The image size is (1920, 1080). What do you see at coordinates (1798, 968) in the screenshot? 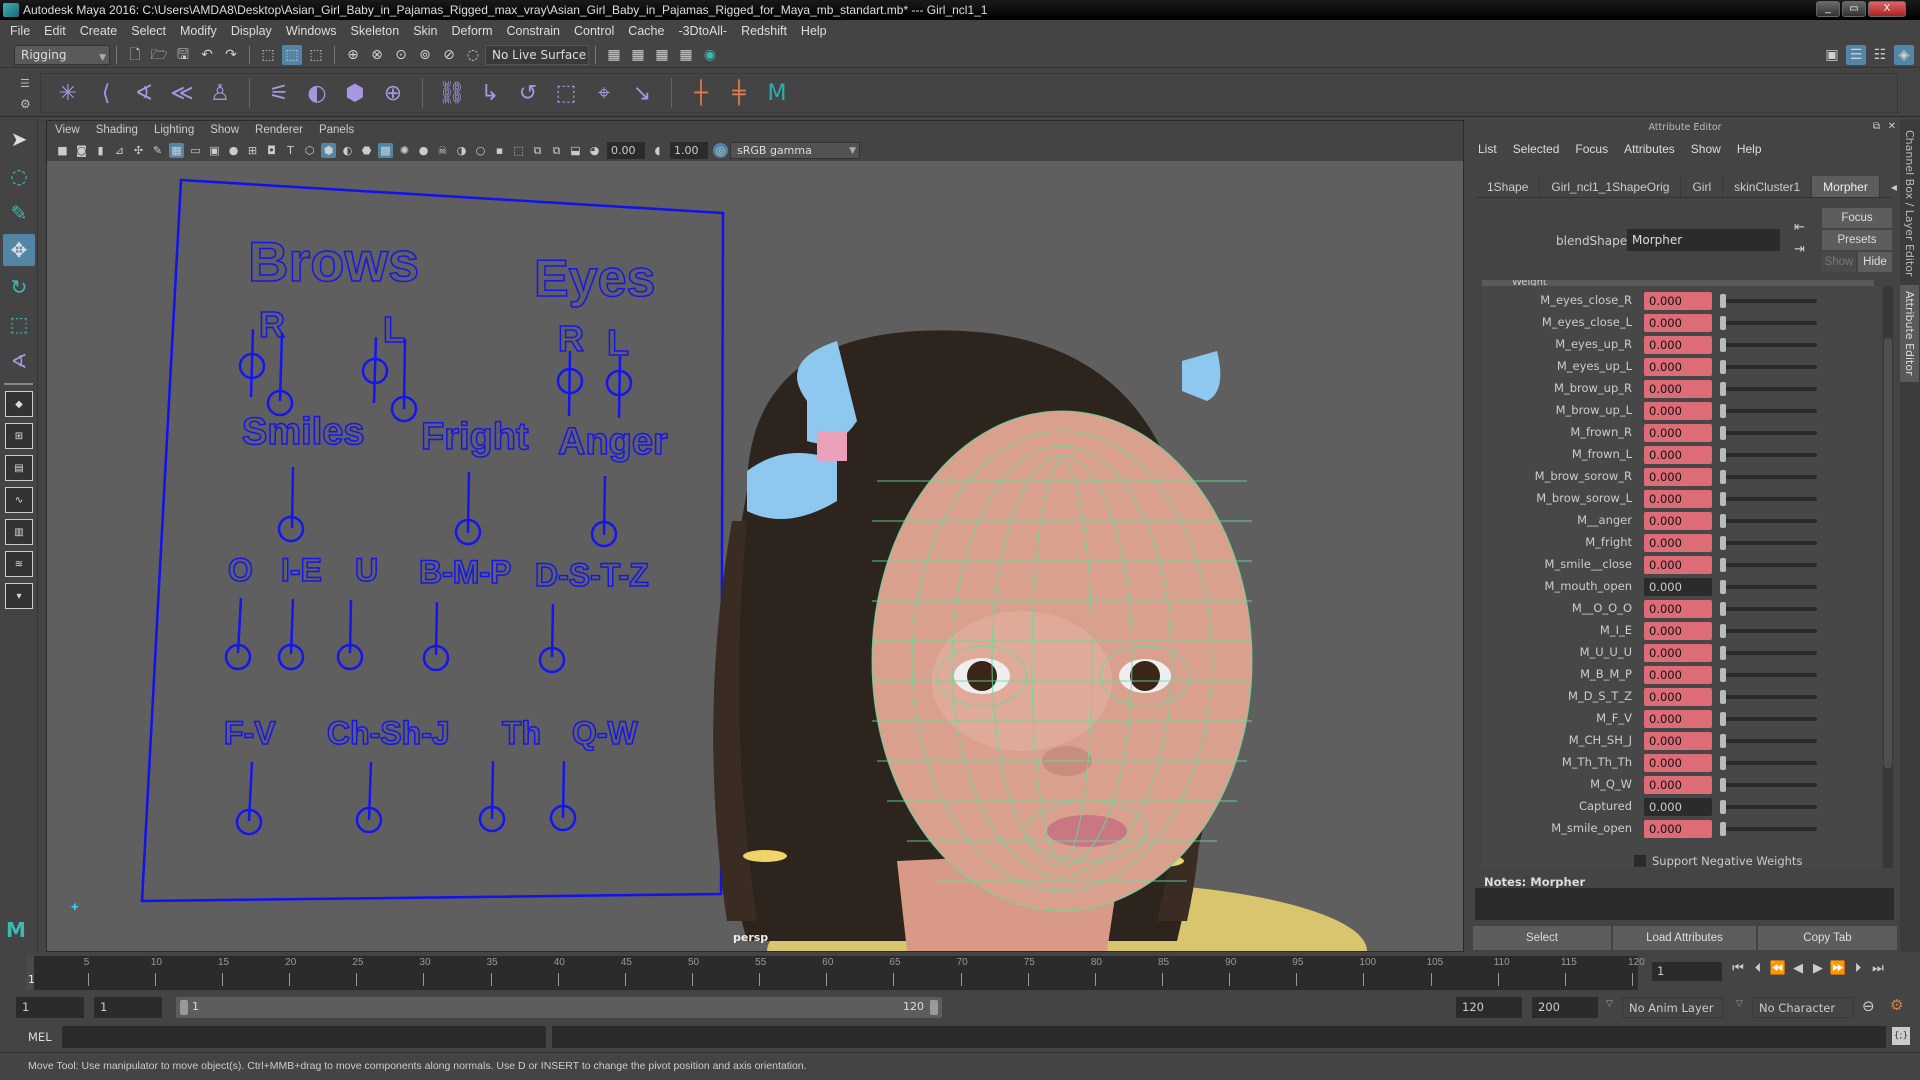
I see `play-backwards-icon: ◀` at bounding box center [1798, 968].